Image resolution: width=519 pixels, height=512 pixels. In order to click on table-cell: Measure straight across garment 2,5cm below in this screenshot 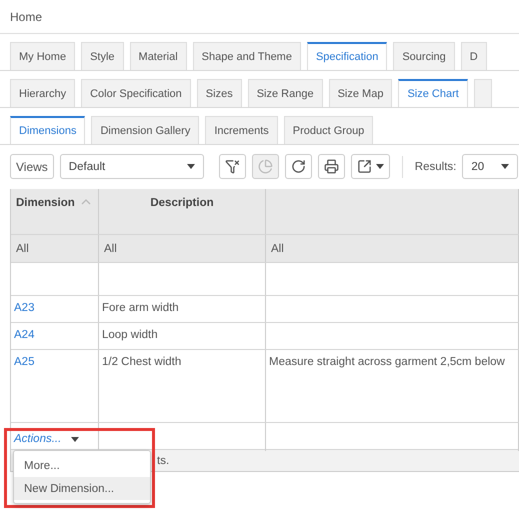, I will do `click(392, 386)`.